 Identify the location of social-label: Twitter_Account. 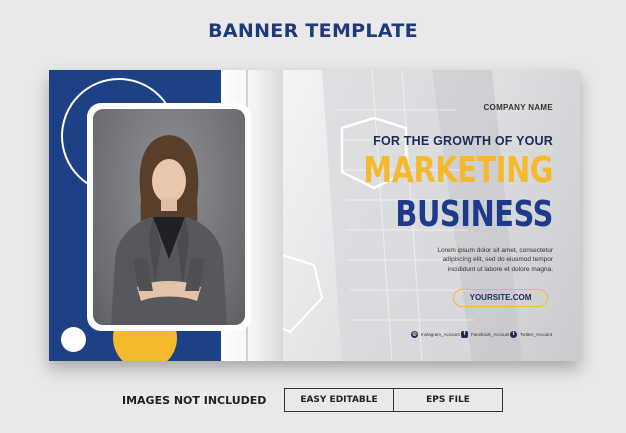
(536, 334).